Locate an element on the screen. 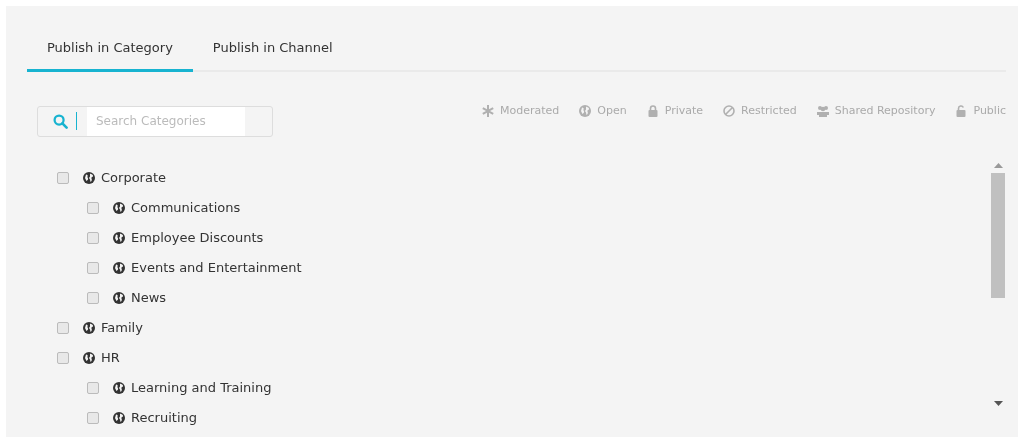 The height and width of the screenshot is (439, 1020). category-label: HR is located at coordinates (110, 357).